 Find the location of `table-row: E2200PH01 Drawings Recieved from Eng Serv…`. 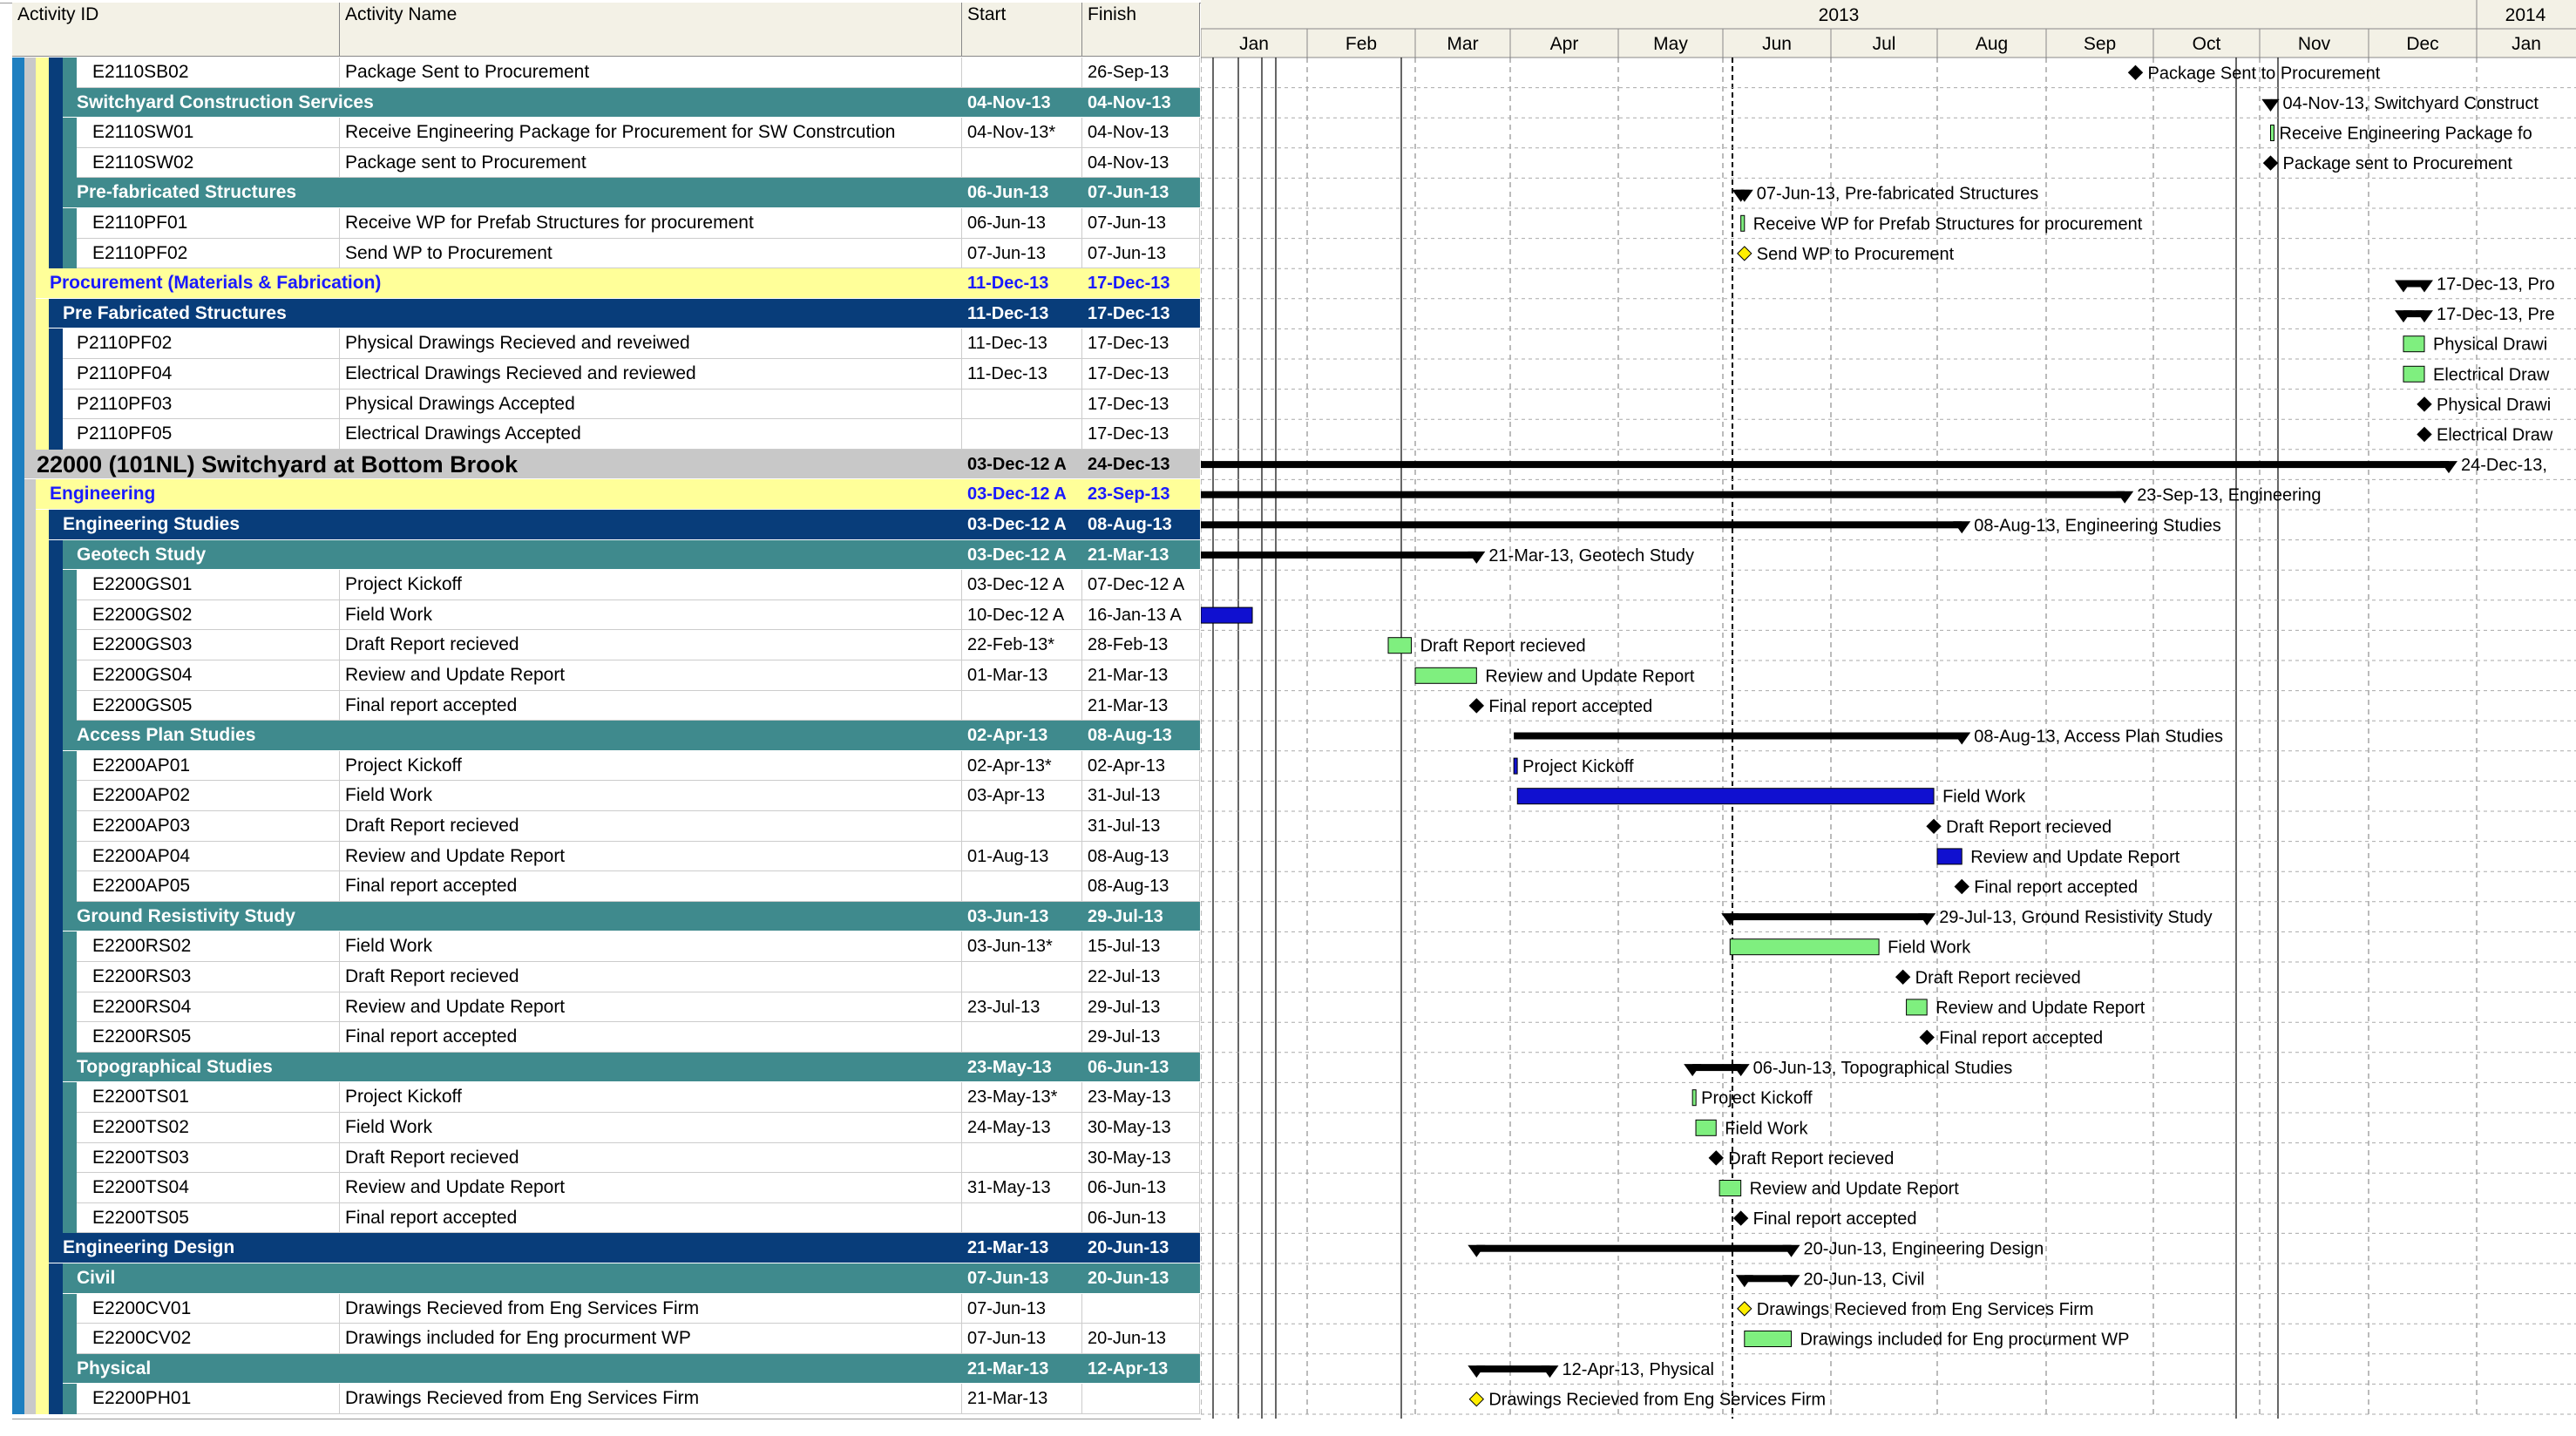

table-row: E2200PH01 Drawings Recieved from Eng Serv… is located at coordinates (606, 1399).